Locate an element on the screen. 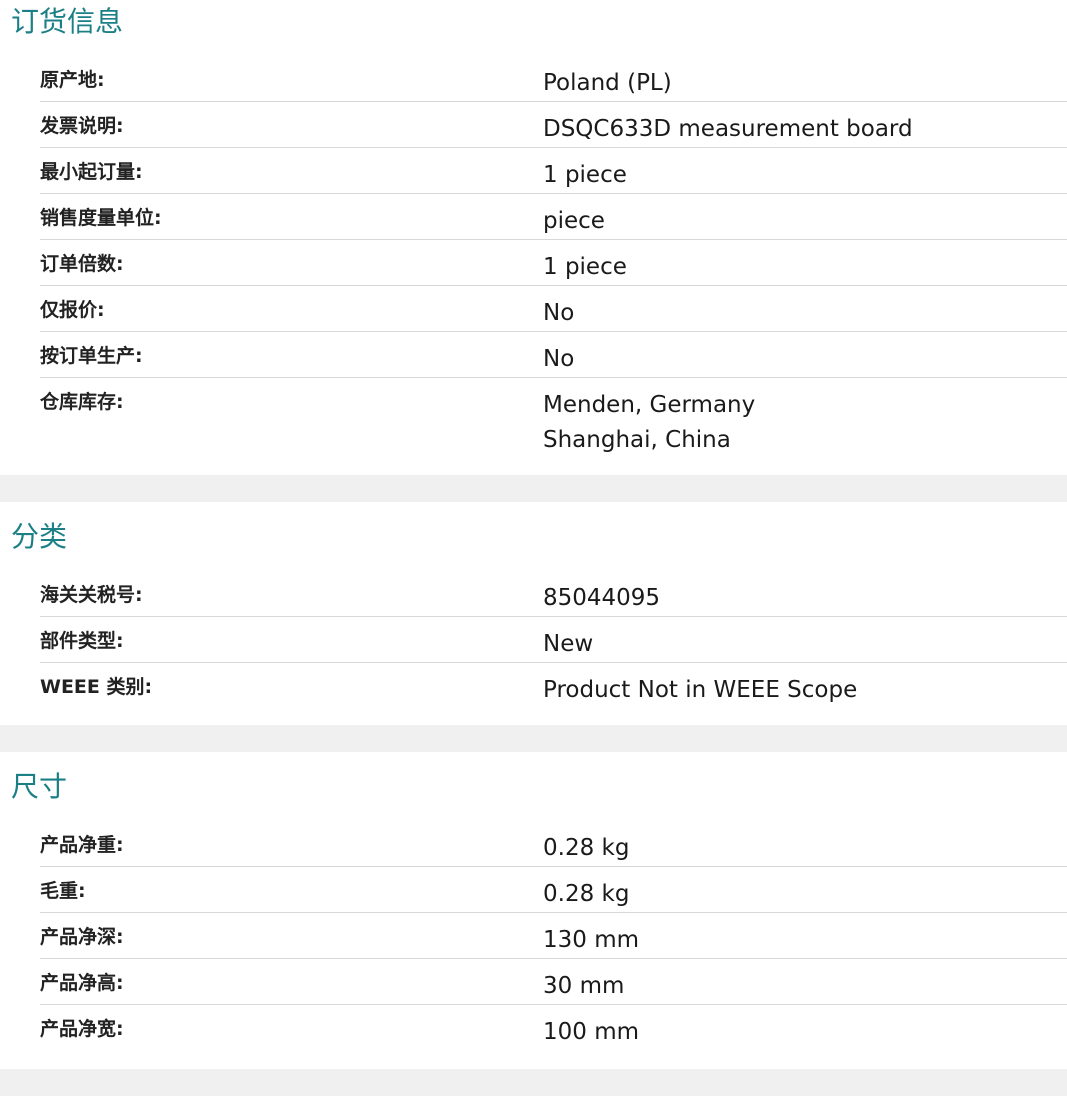 This screenshot has height=1096, width=1067. row-label: 订单倍数: is located at coordinates (82, 264).